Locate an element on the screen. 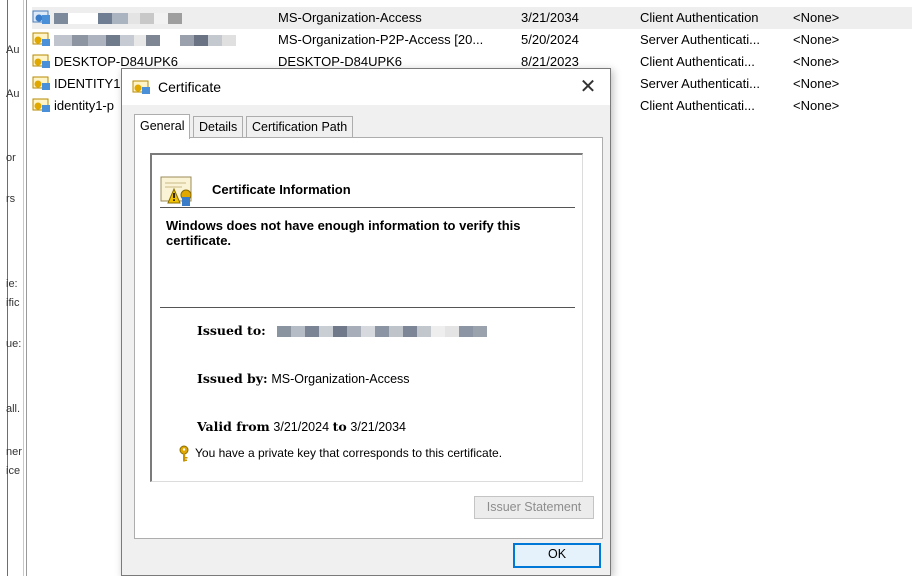 The height and width of the screenshot is (576, 912). expiration-cell: 8/21/2023 is located at coordinates (550, 61).